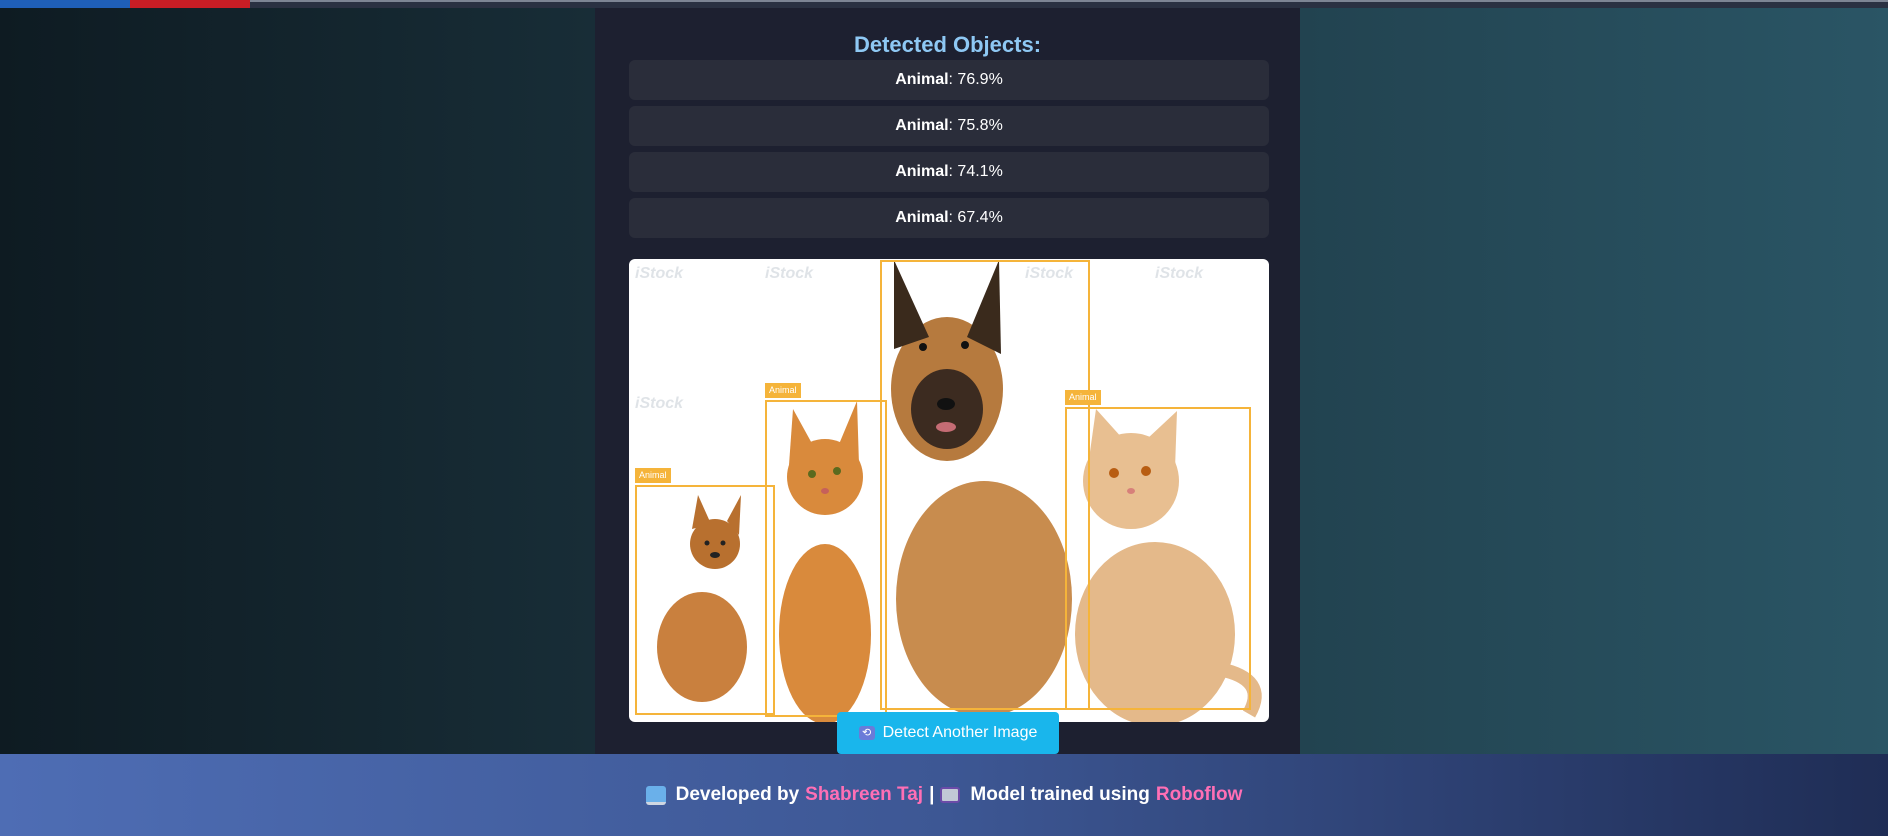 This screenshot has height=836, width=1888. What do you see at coordinates (190, 4) in the screenshot?
I see `top-strip-red` at bounding box center [190, 4].